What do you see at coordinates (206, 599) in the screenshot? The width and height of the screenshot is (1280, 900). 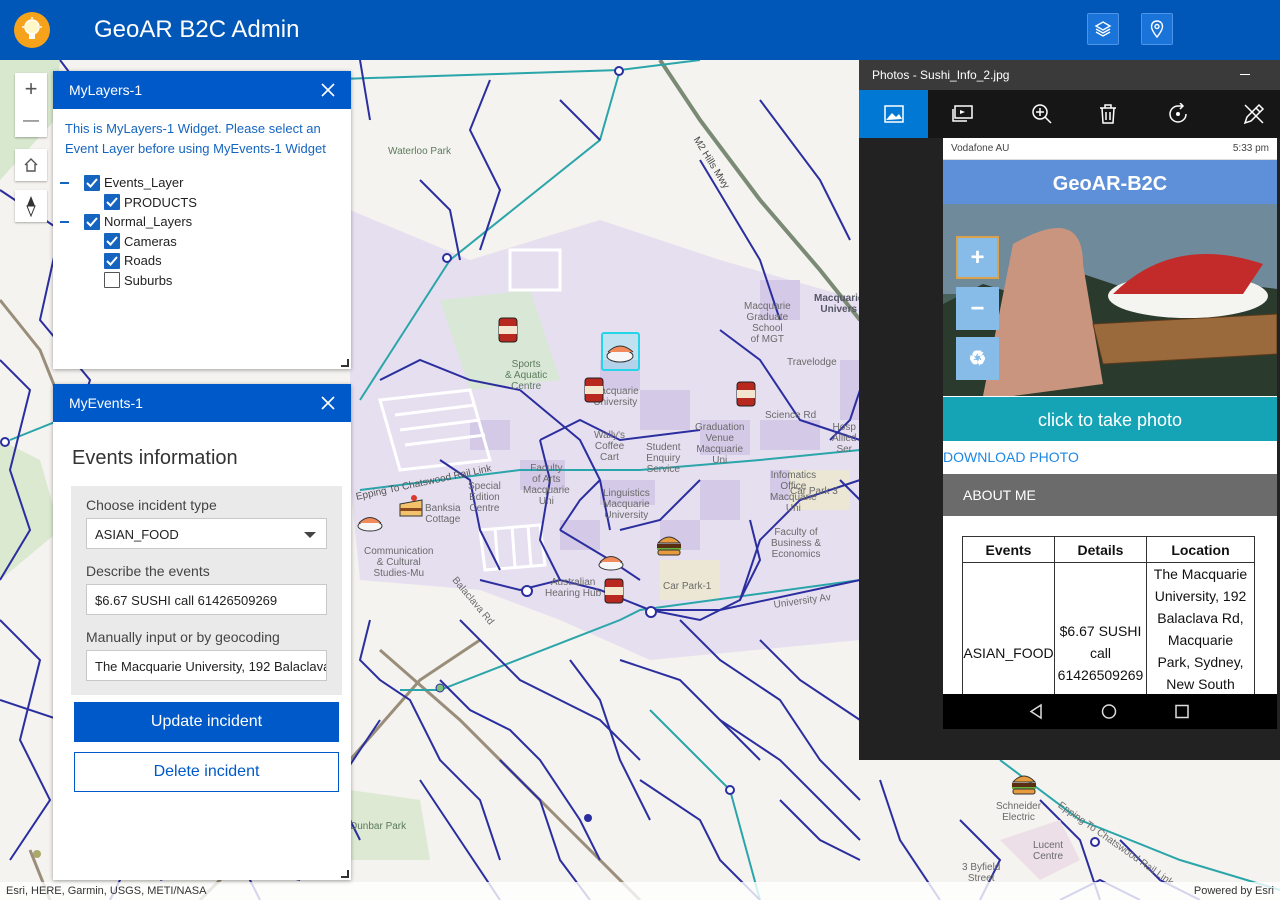 I see `describe-input: $6.67 SUSHI call 61426509269` at bounding box center [206, 599].